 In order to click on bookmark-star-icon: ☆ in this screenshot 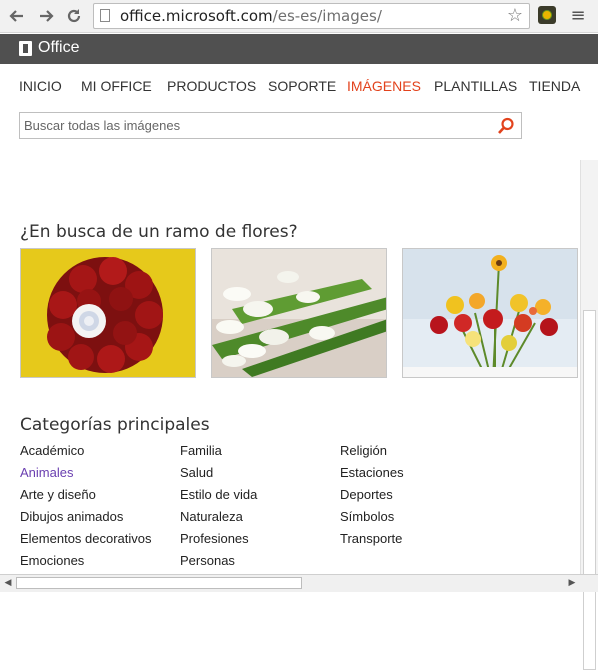, I will do `click(515, 16)`.